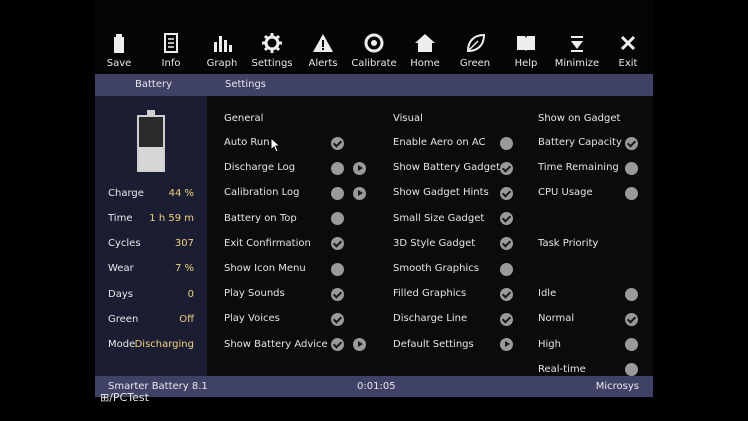 This screenshot has height=421, width=748. I want to click on info-icon, so click(171, 43).